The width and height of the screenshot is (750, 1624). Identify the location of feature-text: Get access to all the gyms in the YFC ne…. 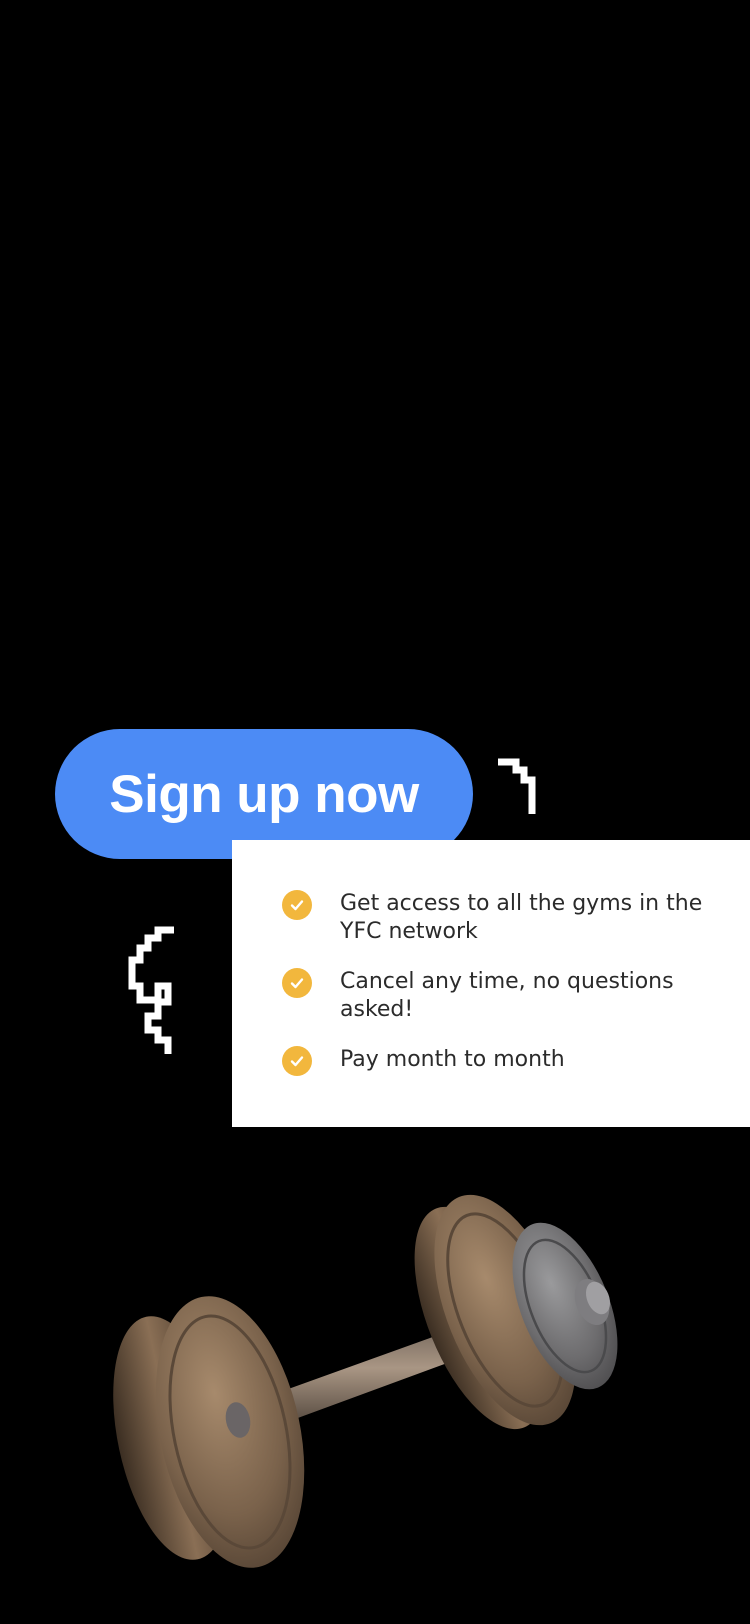
(521, 917).